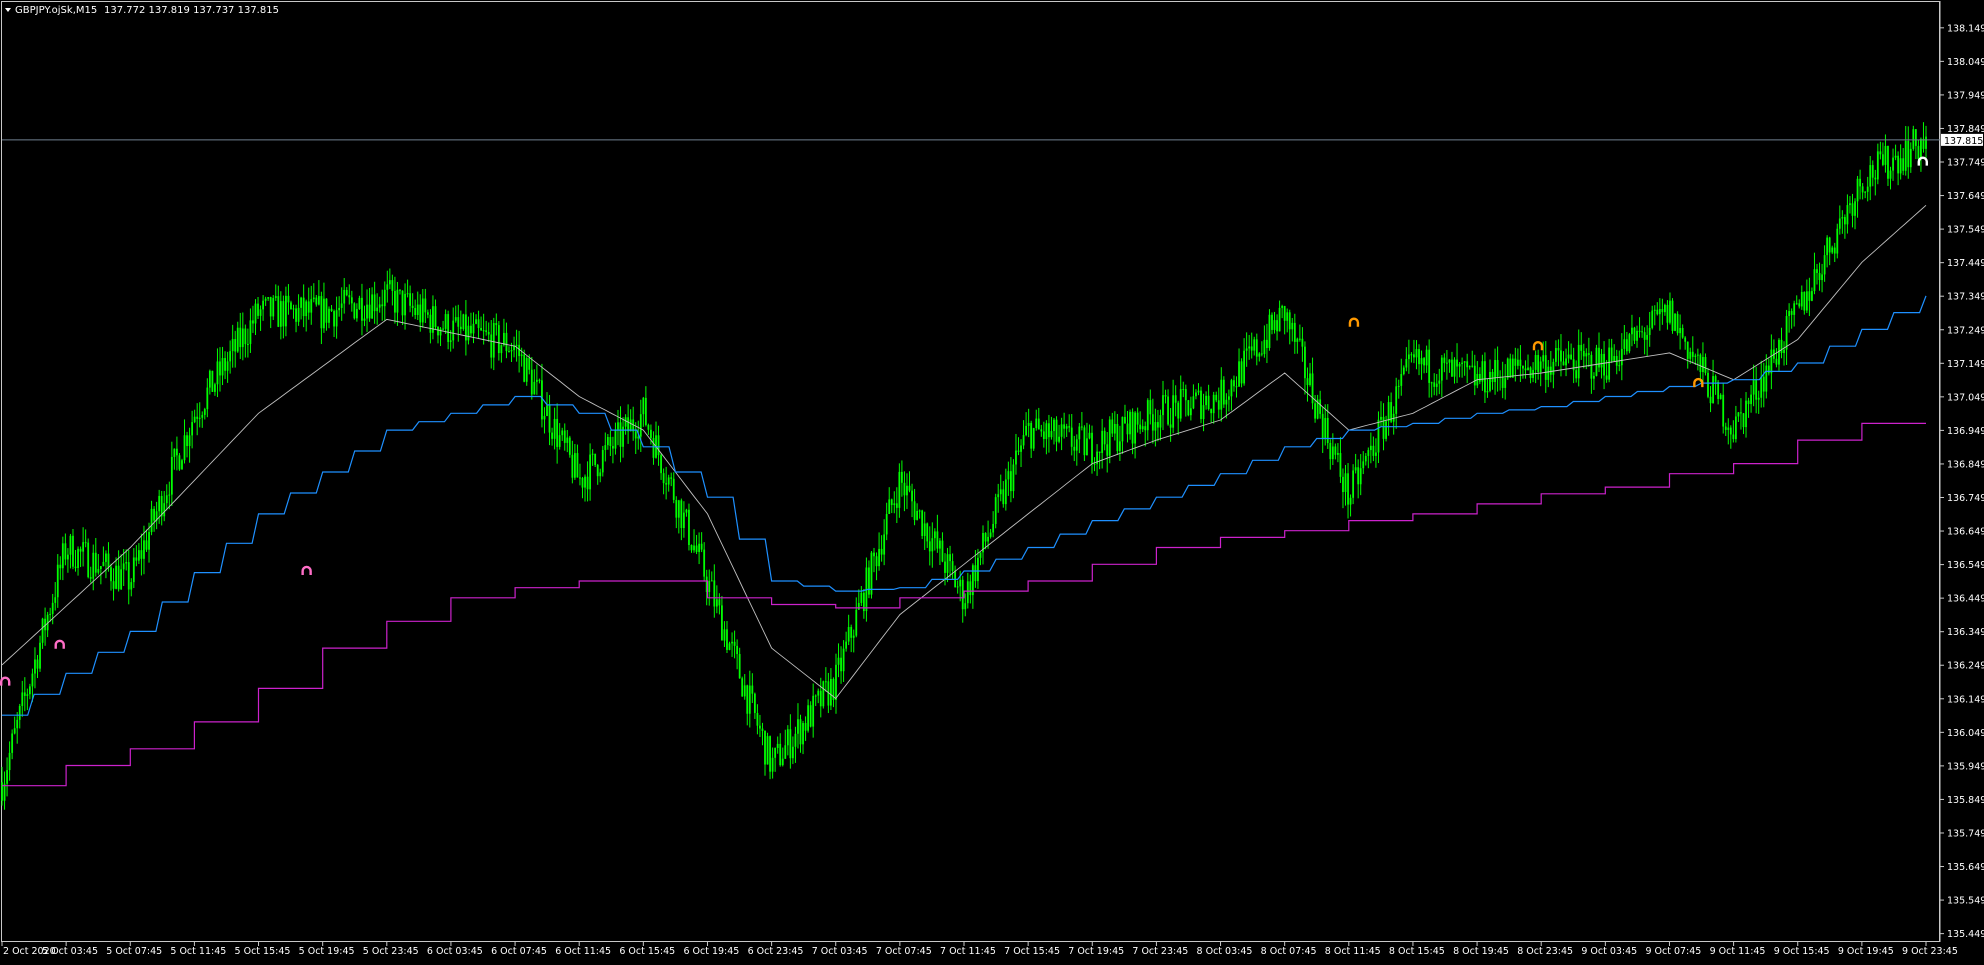  Describe the element at coordinates (1962, 140) in the screenshot. I see `current-price-badge: 137.815` at that location.